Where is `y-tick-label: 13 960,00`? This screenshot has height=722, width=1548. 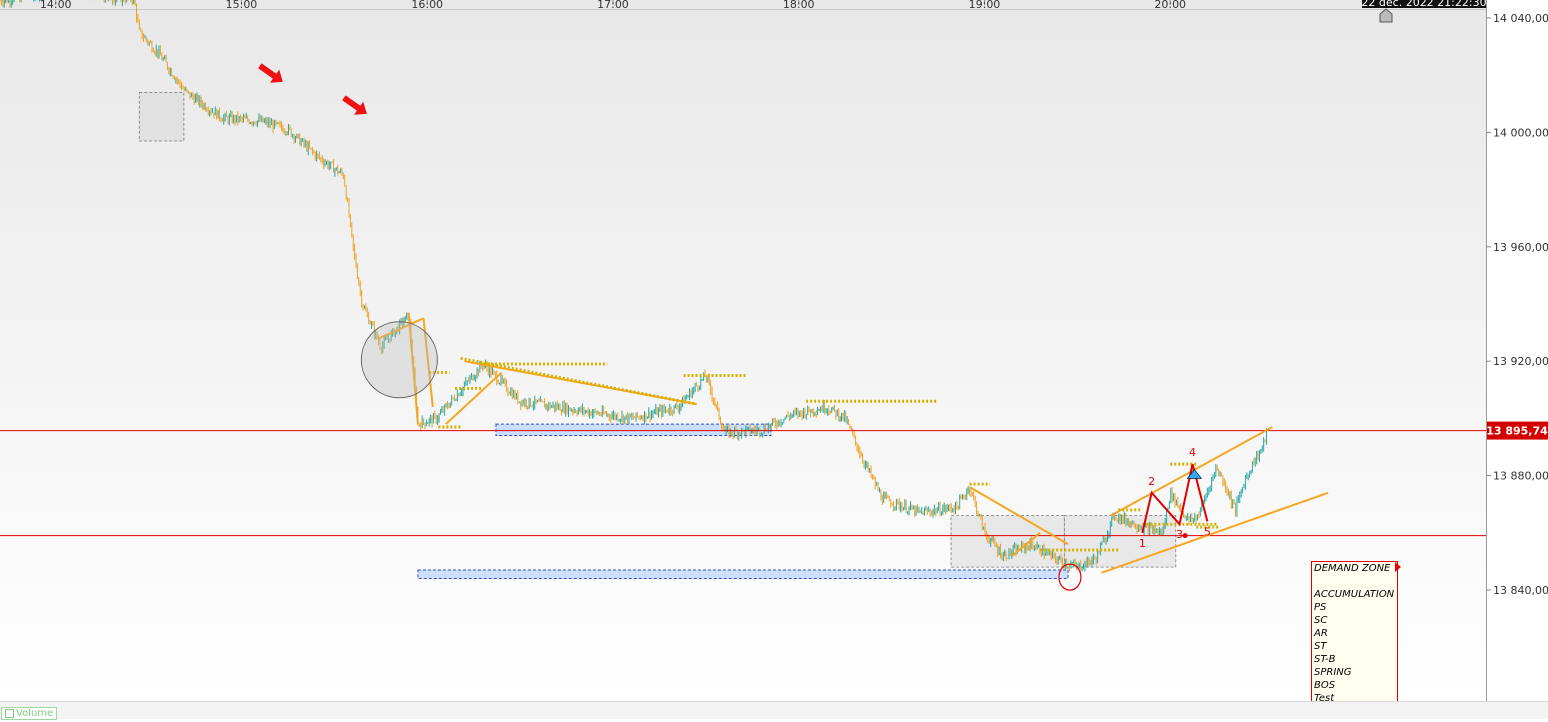 y-tick-label: 13 960,00 is located at coordinates (1520, 247).